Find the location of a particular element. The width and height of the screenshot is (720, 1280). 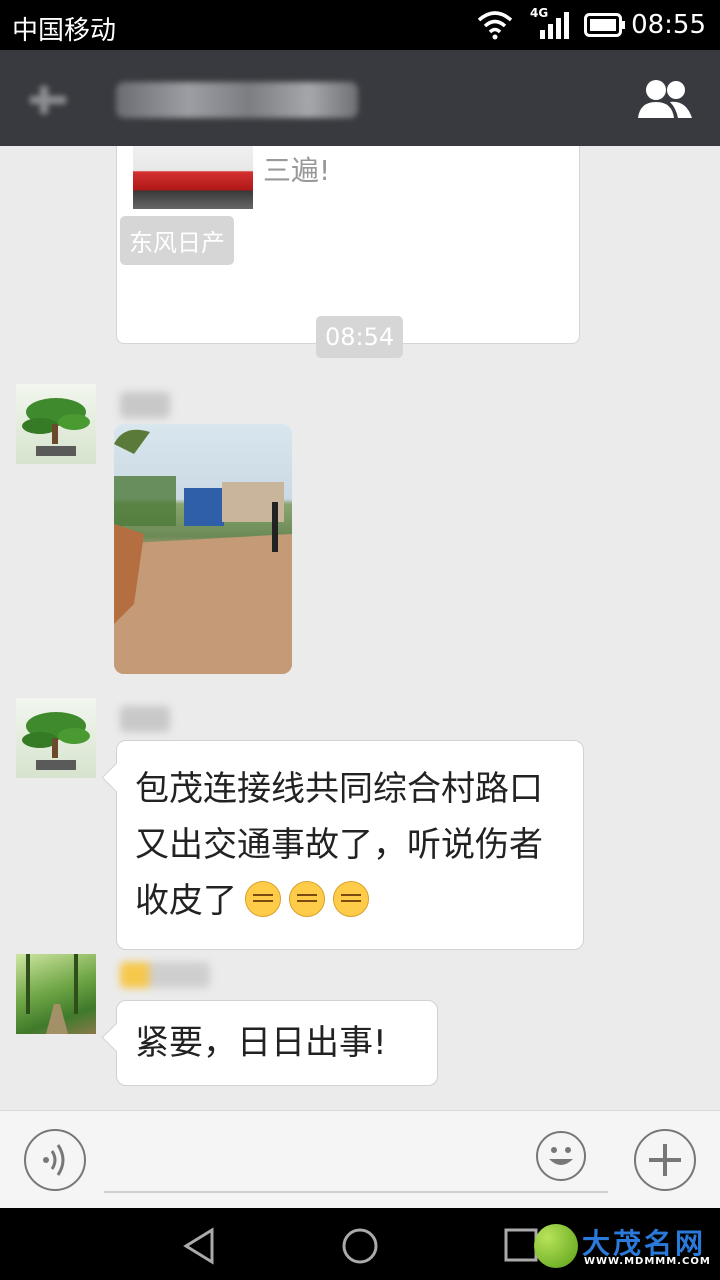

message-bubble: 包茂连接线共同综合村路口 又出交通事故了，听说伤者 收皮了 is located at coordinates (350, 845).